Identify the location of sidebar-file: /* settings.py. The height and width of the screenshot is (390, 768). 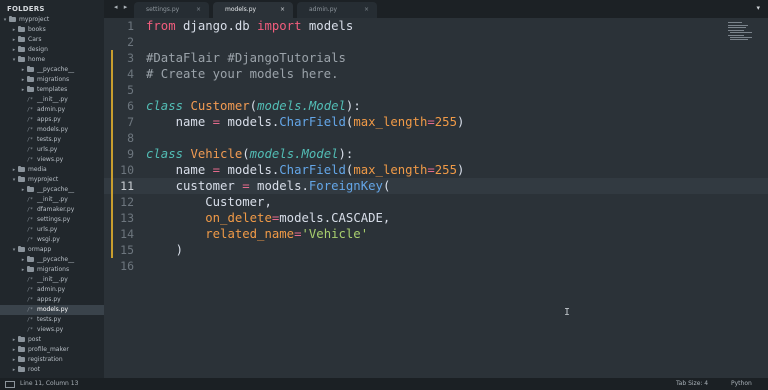
(52, 220).